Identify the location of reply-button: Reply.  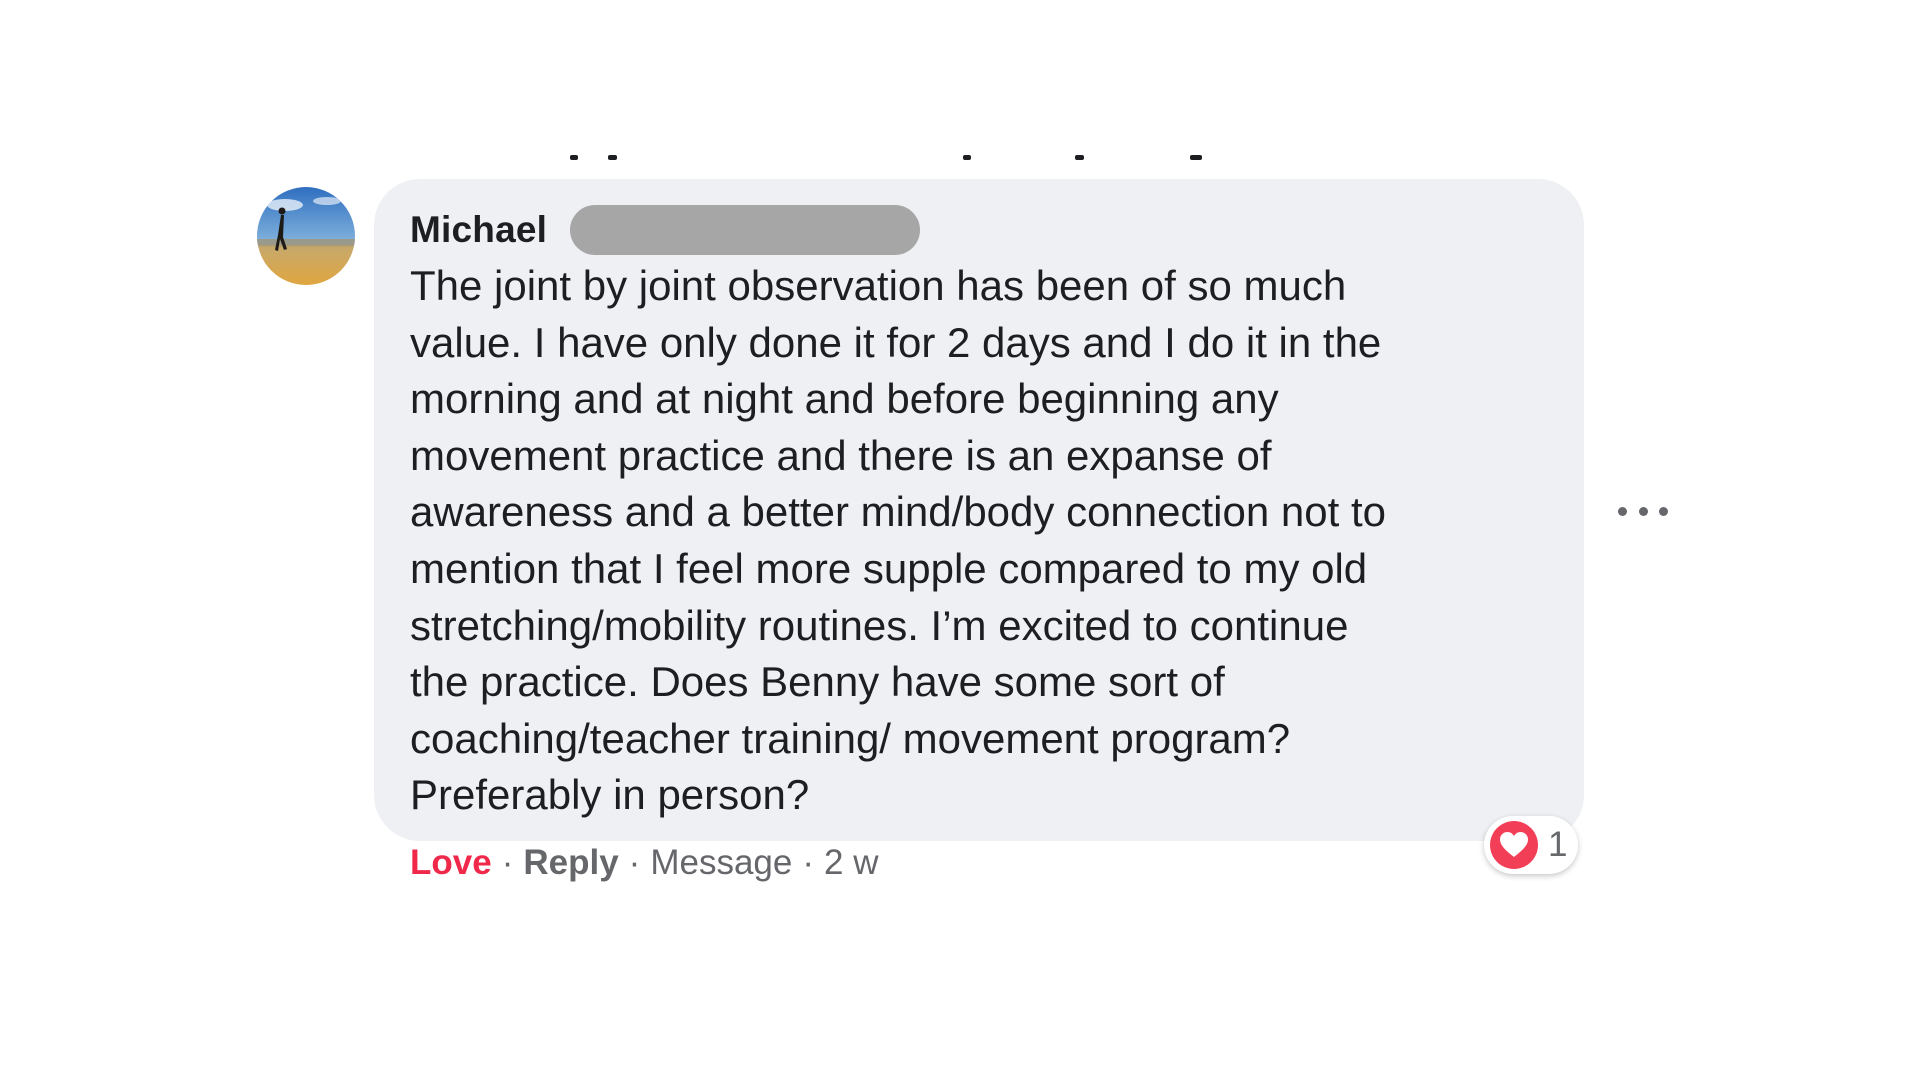
(570, 863).